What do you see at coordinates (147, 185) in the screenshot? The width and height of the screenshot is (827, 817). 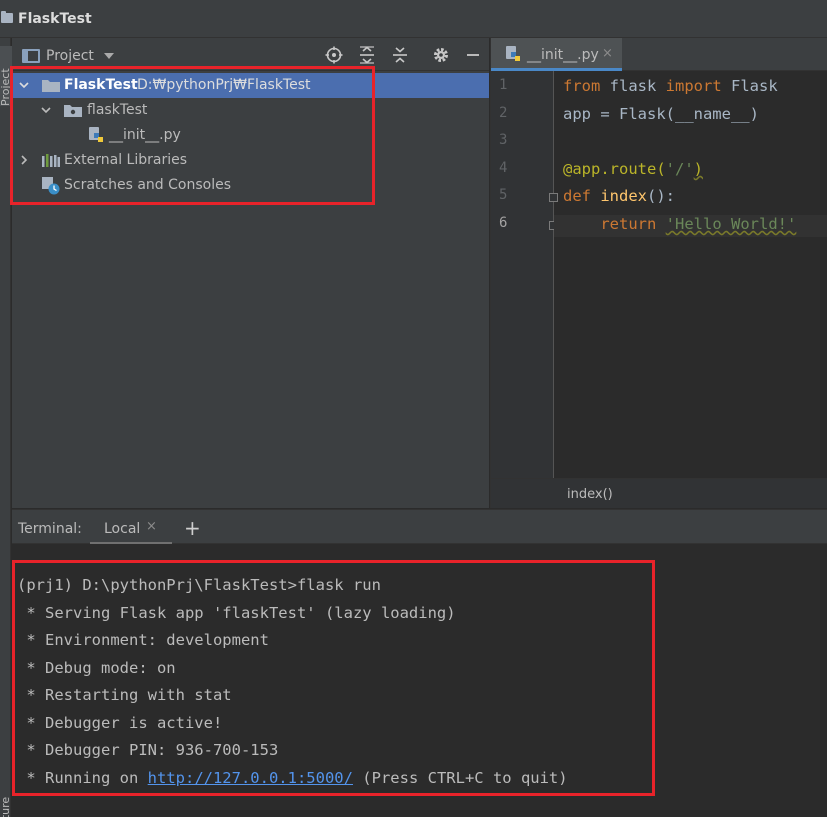 I see `tree-label-scratches: Scratches and Consoles` at bounding box center [147, 185].